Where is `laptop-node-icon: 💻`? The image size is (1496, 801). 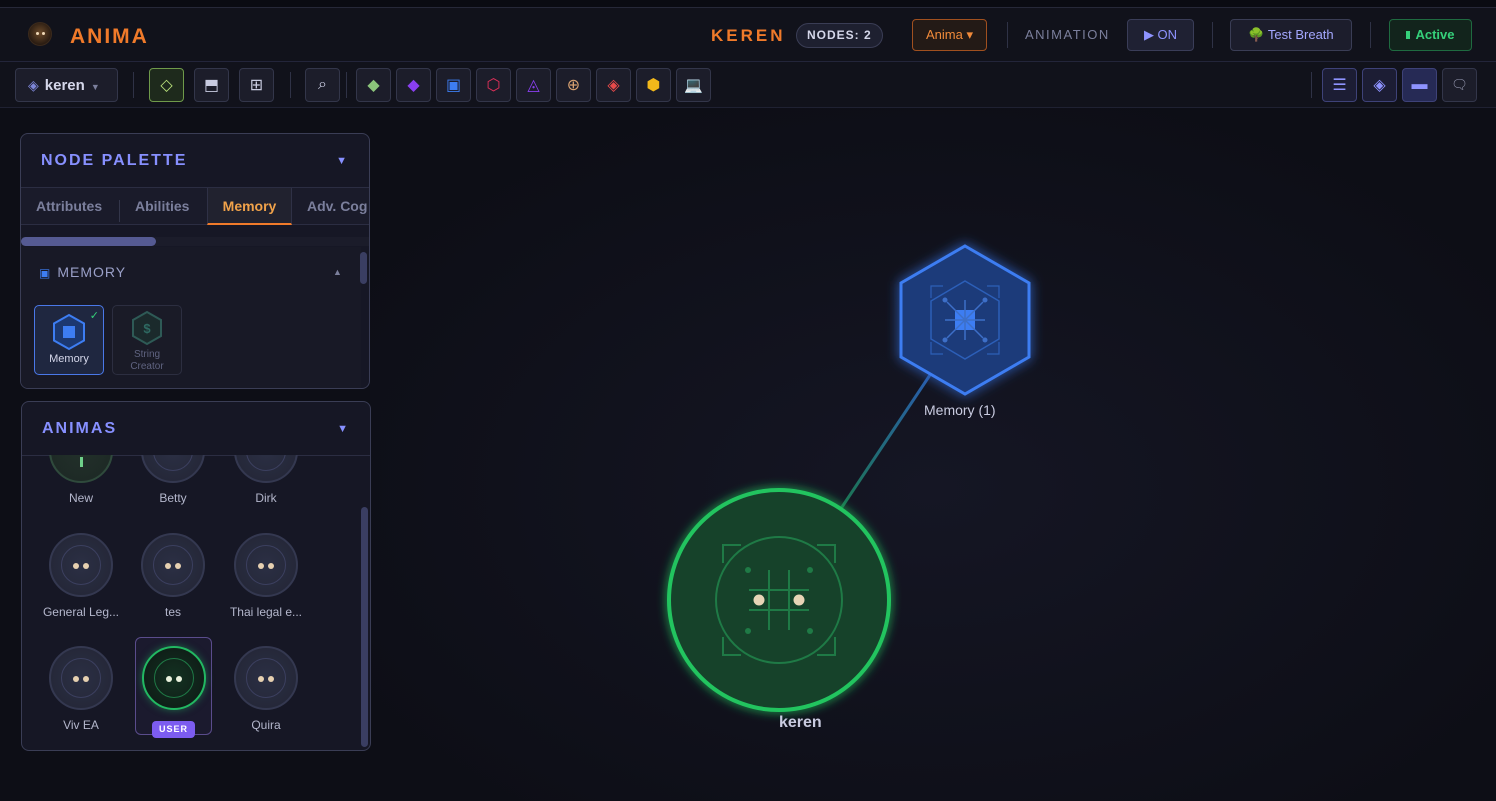 laptop-node-icon: 💻 is located at coordinates (693, 85).